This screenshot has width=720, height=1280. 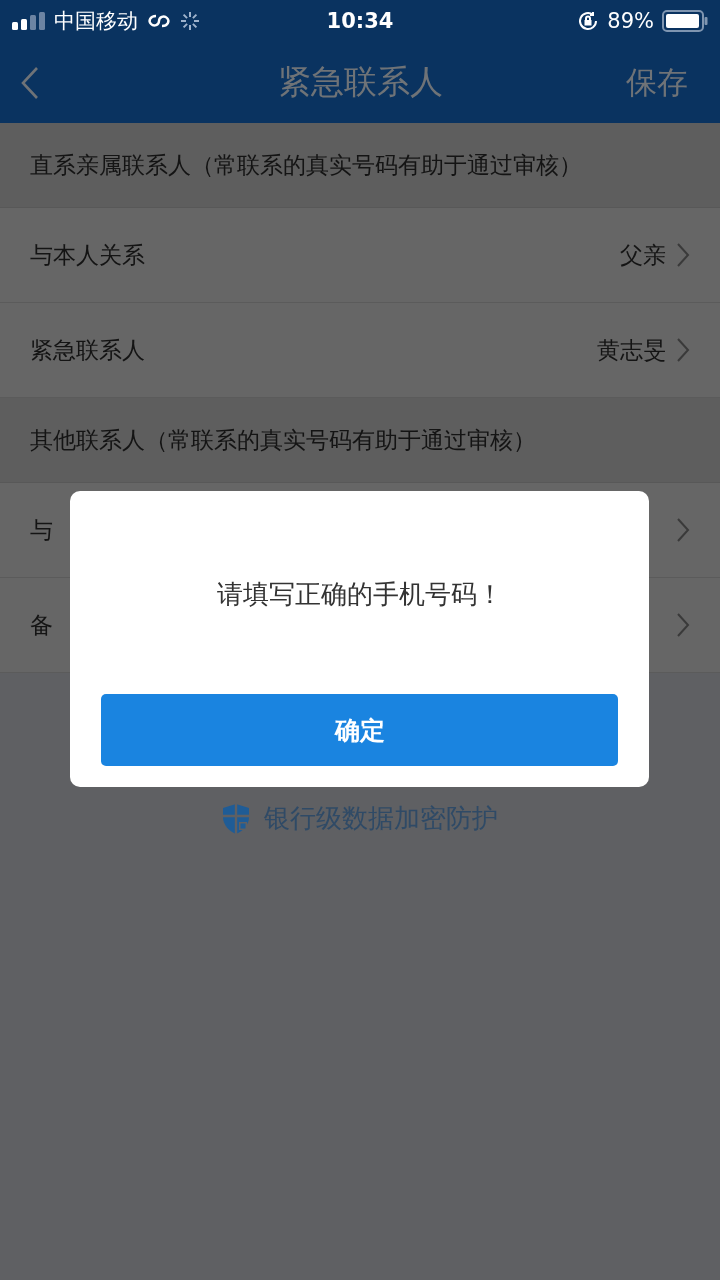 I want to click on battery-icon, so click(x=685, y=21).